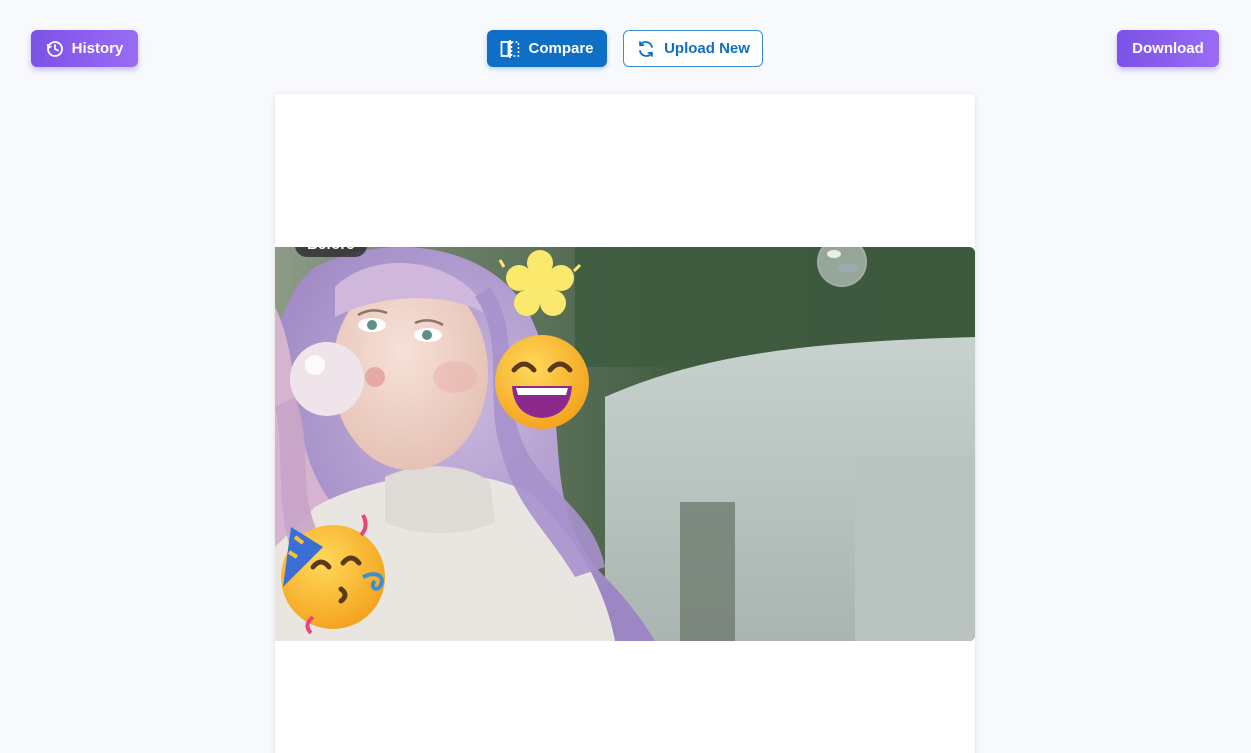 The width and height of the screenshot is (1251, 753). I want to click on download-label: Download, so click(1168, 48).